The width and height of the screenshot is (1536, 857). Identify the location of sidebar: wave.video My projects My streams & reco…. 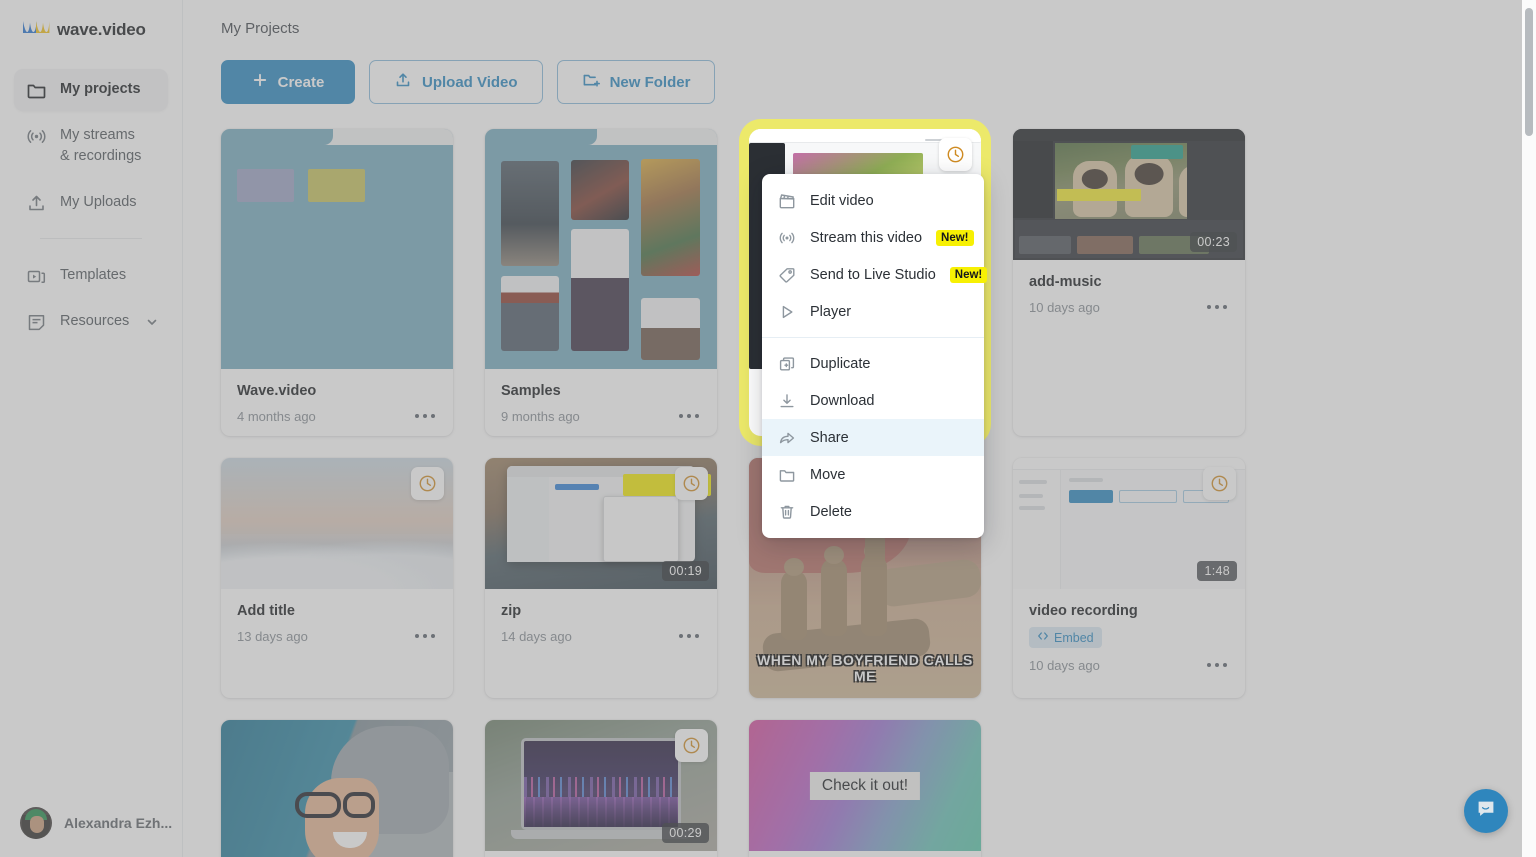
(91, 428).